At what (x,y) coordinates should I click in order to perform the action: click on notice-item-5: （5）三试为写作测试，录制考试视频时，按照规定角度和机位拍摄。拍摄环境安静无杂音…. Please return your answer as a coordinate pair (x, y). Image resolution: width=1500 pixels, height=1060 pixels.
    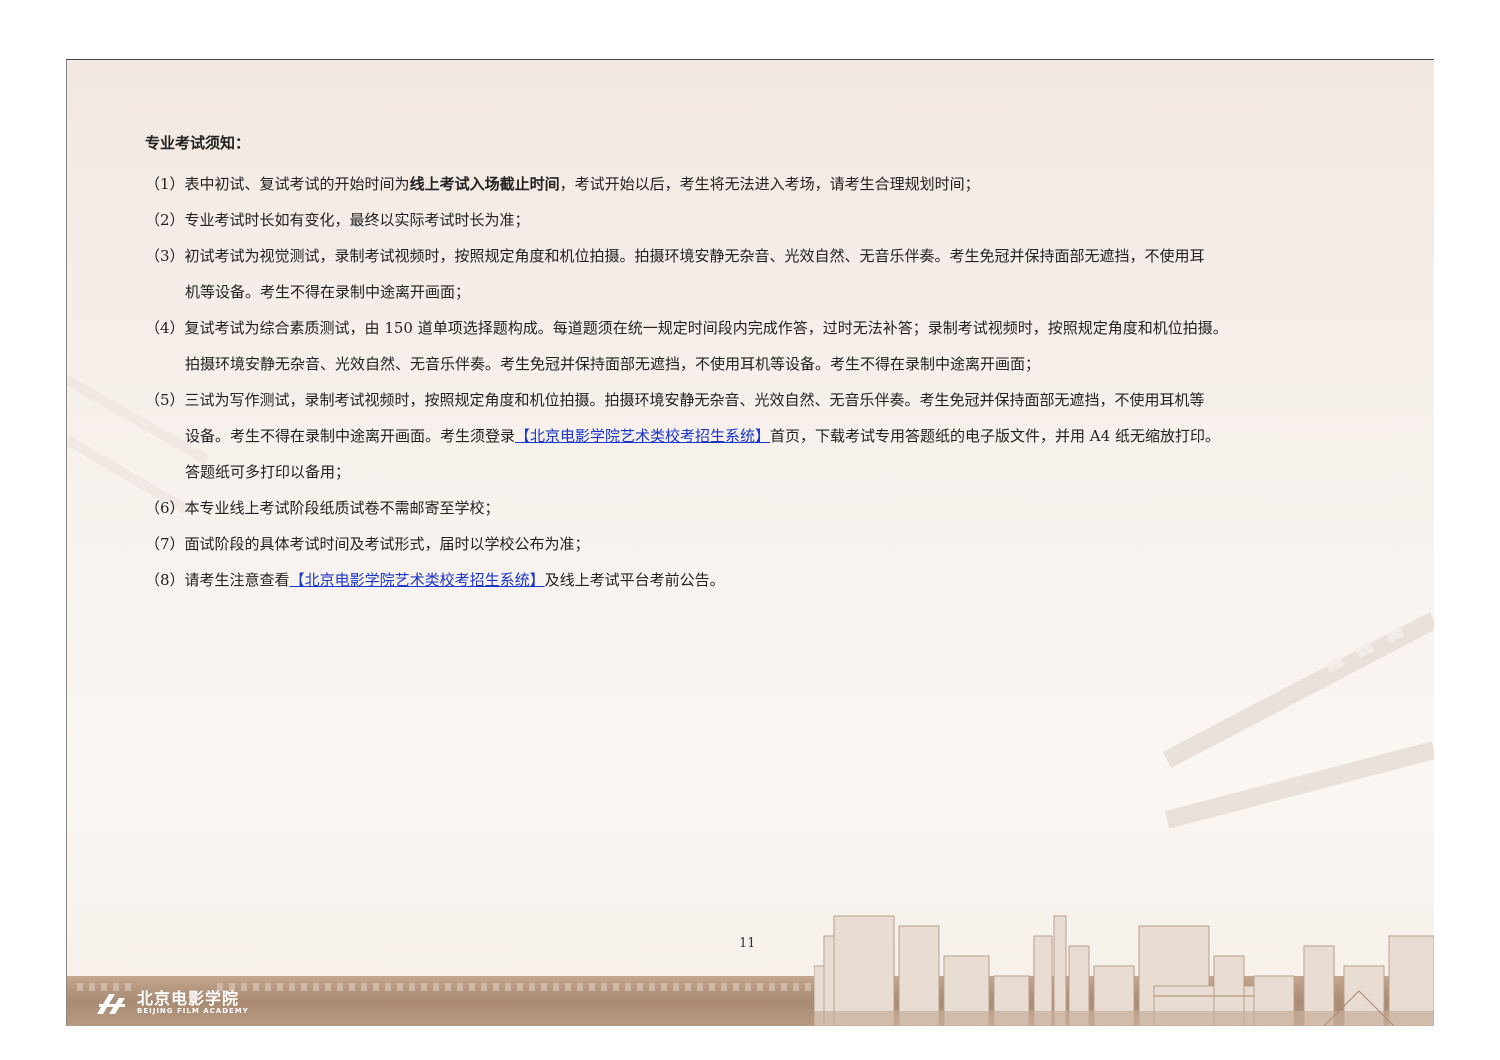
    Looking at the image, I should click on (760, 400).